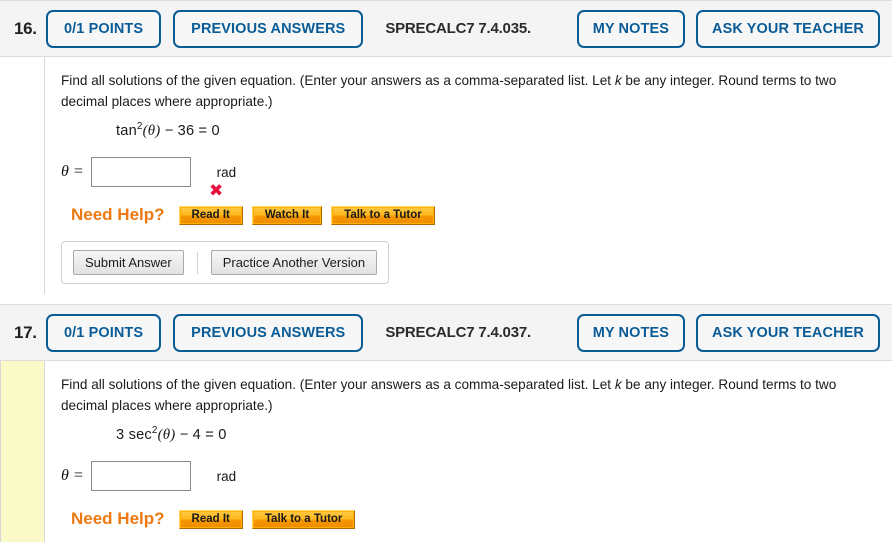  What do you see at coordinates (458, 333) in the screenshot?
I see `question-code: SPRECALC7 7.4.037.` at bounding box center [458, 333].